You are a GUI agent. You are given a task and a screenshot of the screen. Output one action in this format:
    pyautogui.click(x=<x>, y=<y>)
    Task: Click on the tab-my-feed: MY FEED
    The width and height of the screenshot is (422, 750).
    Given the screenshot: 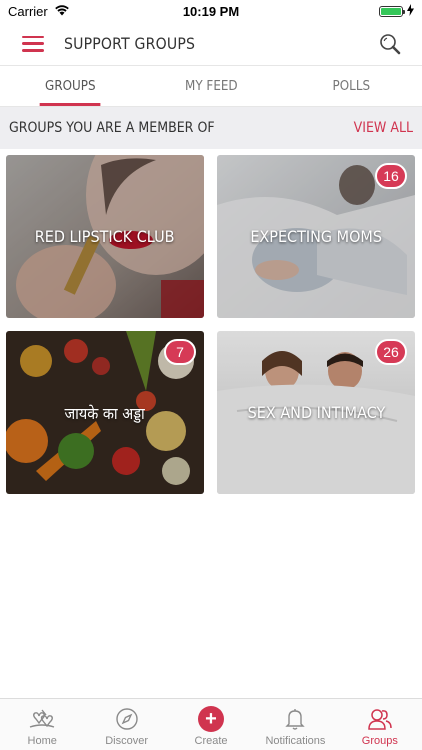 What is the action you would take?
    pyautogui.click(x=210, y=86)
    